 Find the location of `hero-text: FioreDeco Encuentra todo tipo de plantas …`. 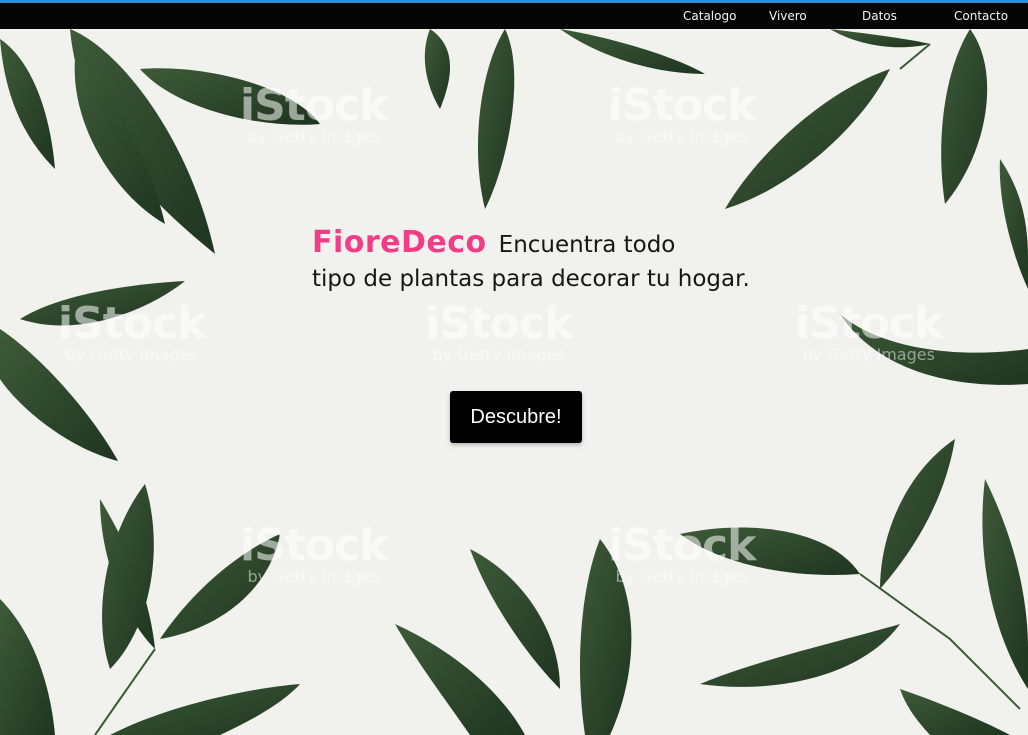

hero-text: FioreDeco Encuentra todo tipo de plantas … is located at coordinates (572, 261).